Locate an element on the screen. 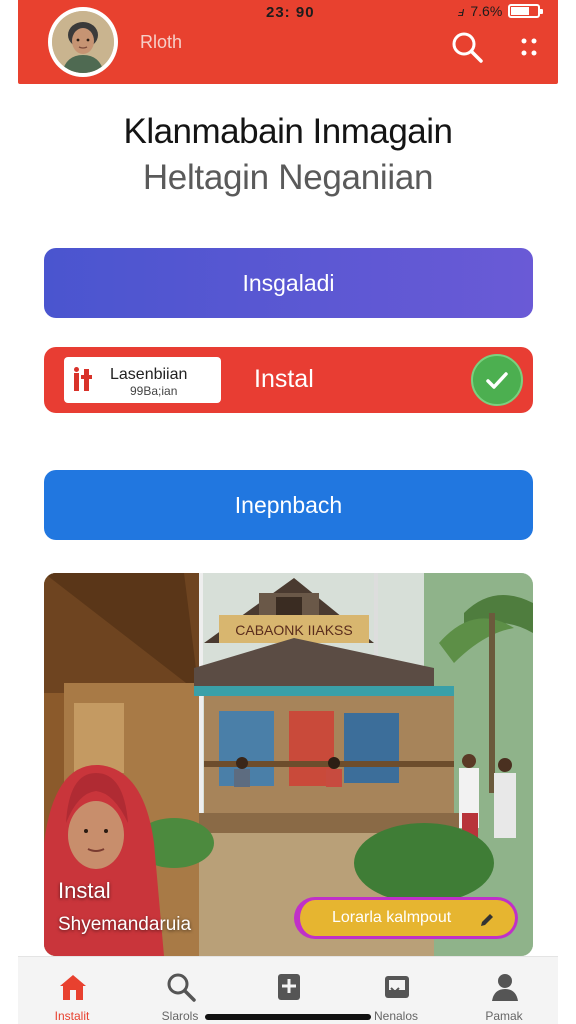 This screenshot has height=1024, width=576. photo-caption-title: Instal is located at coordinates (84, 890).